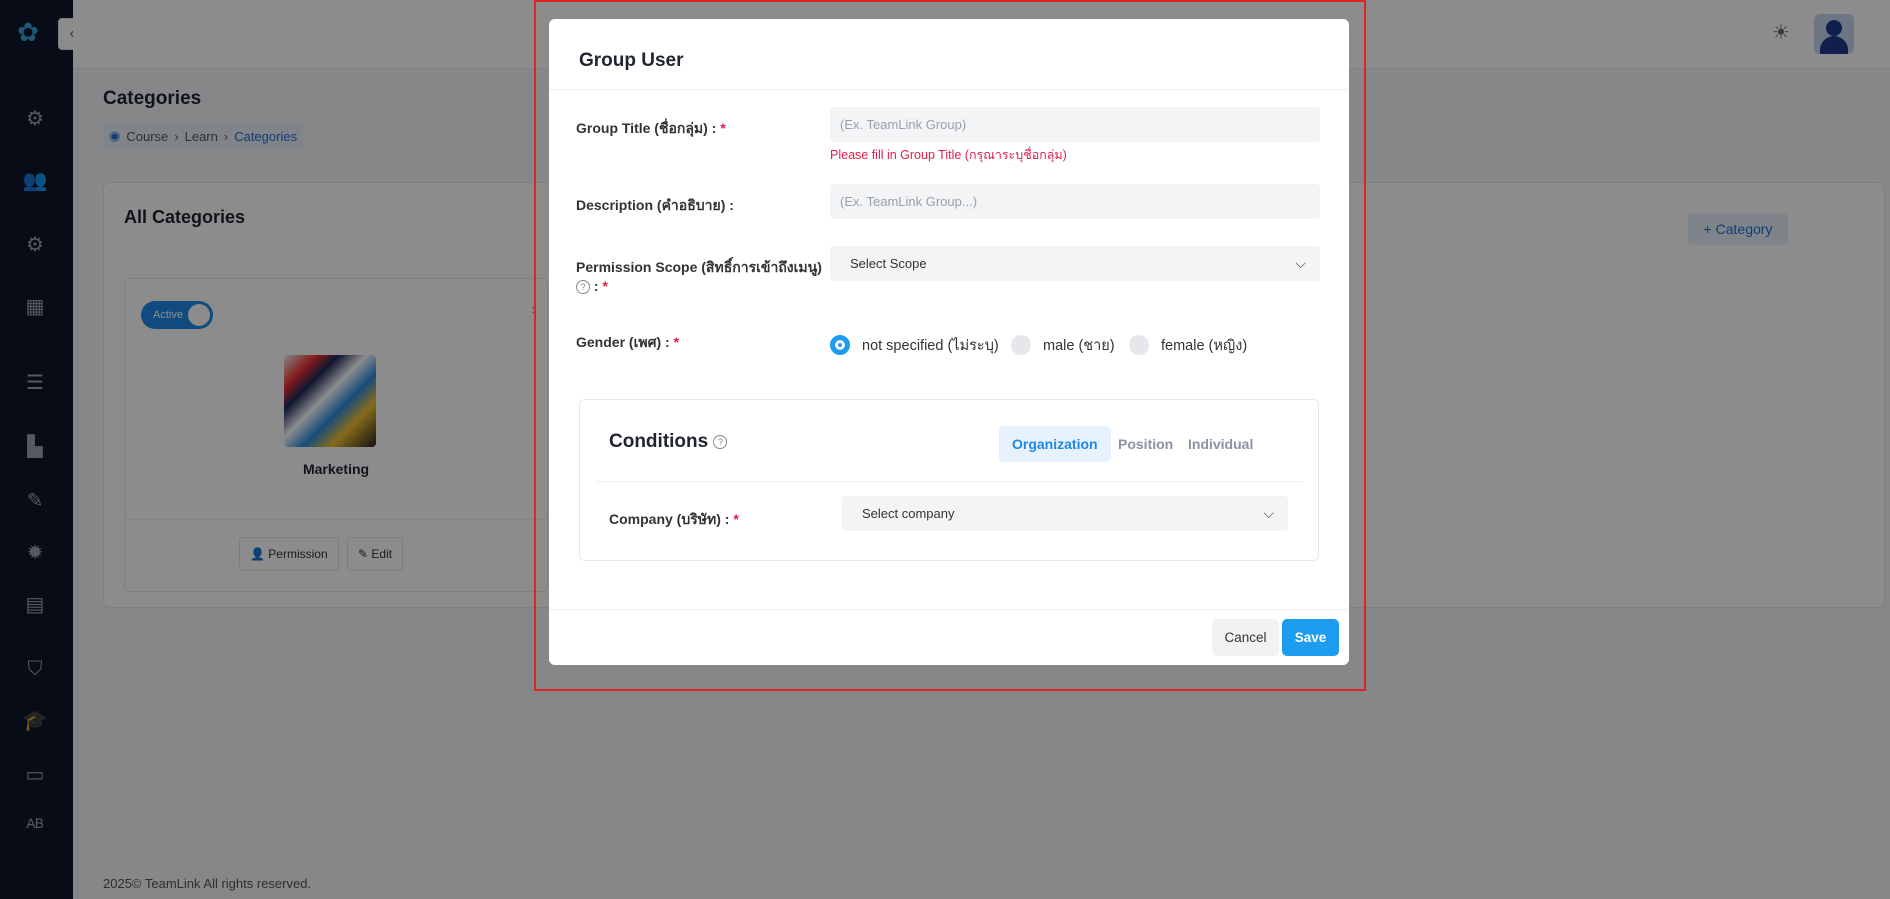 The image size is (1890, 899). What do you see at coordinates (674, 519) in the screenshot?
I see `company-label: Company (บริษัท) : *` at bounding box center [674, 519].